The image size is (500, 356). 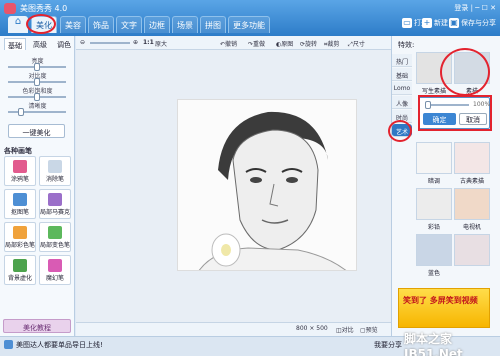 I want to click on share-link: 我要分享, so click(x=388, y=345).